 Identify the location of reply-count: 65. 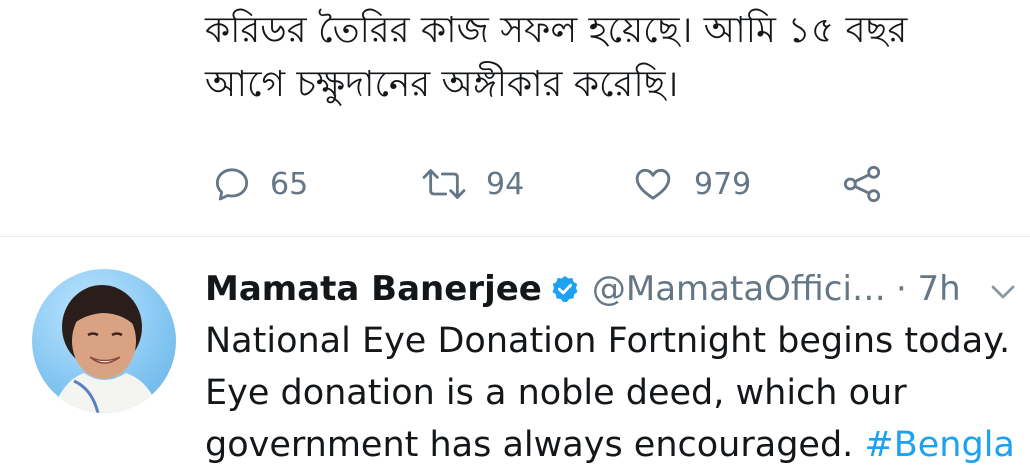
(289, 184).